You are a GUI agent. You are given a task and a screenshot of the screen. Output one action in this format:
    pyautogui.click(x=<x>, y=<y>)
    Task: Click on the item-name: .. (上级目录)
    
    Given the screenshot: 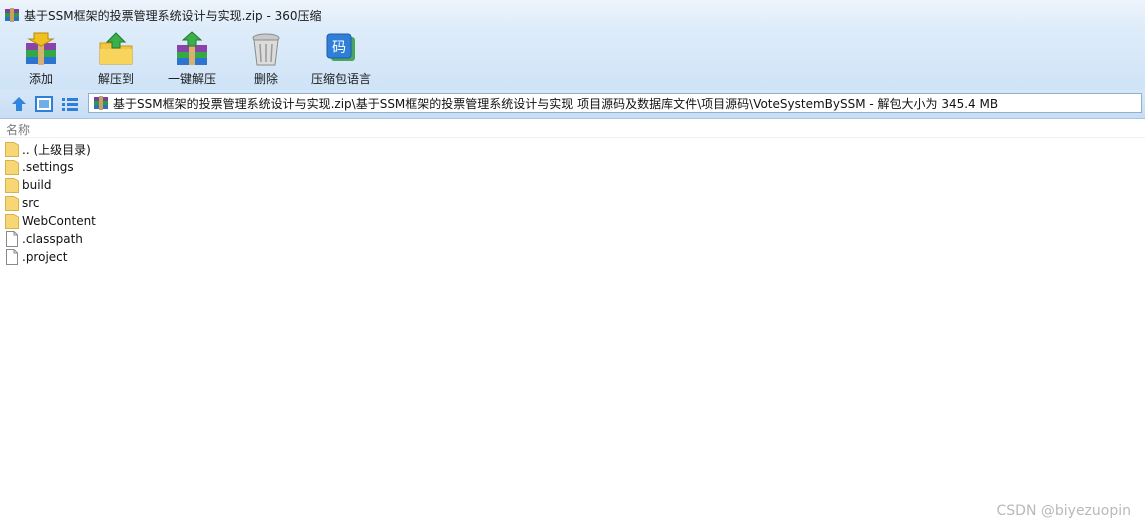 What is the action you would take?
    pyautogui.click(x=56, y=149)
    